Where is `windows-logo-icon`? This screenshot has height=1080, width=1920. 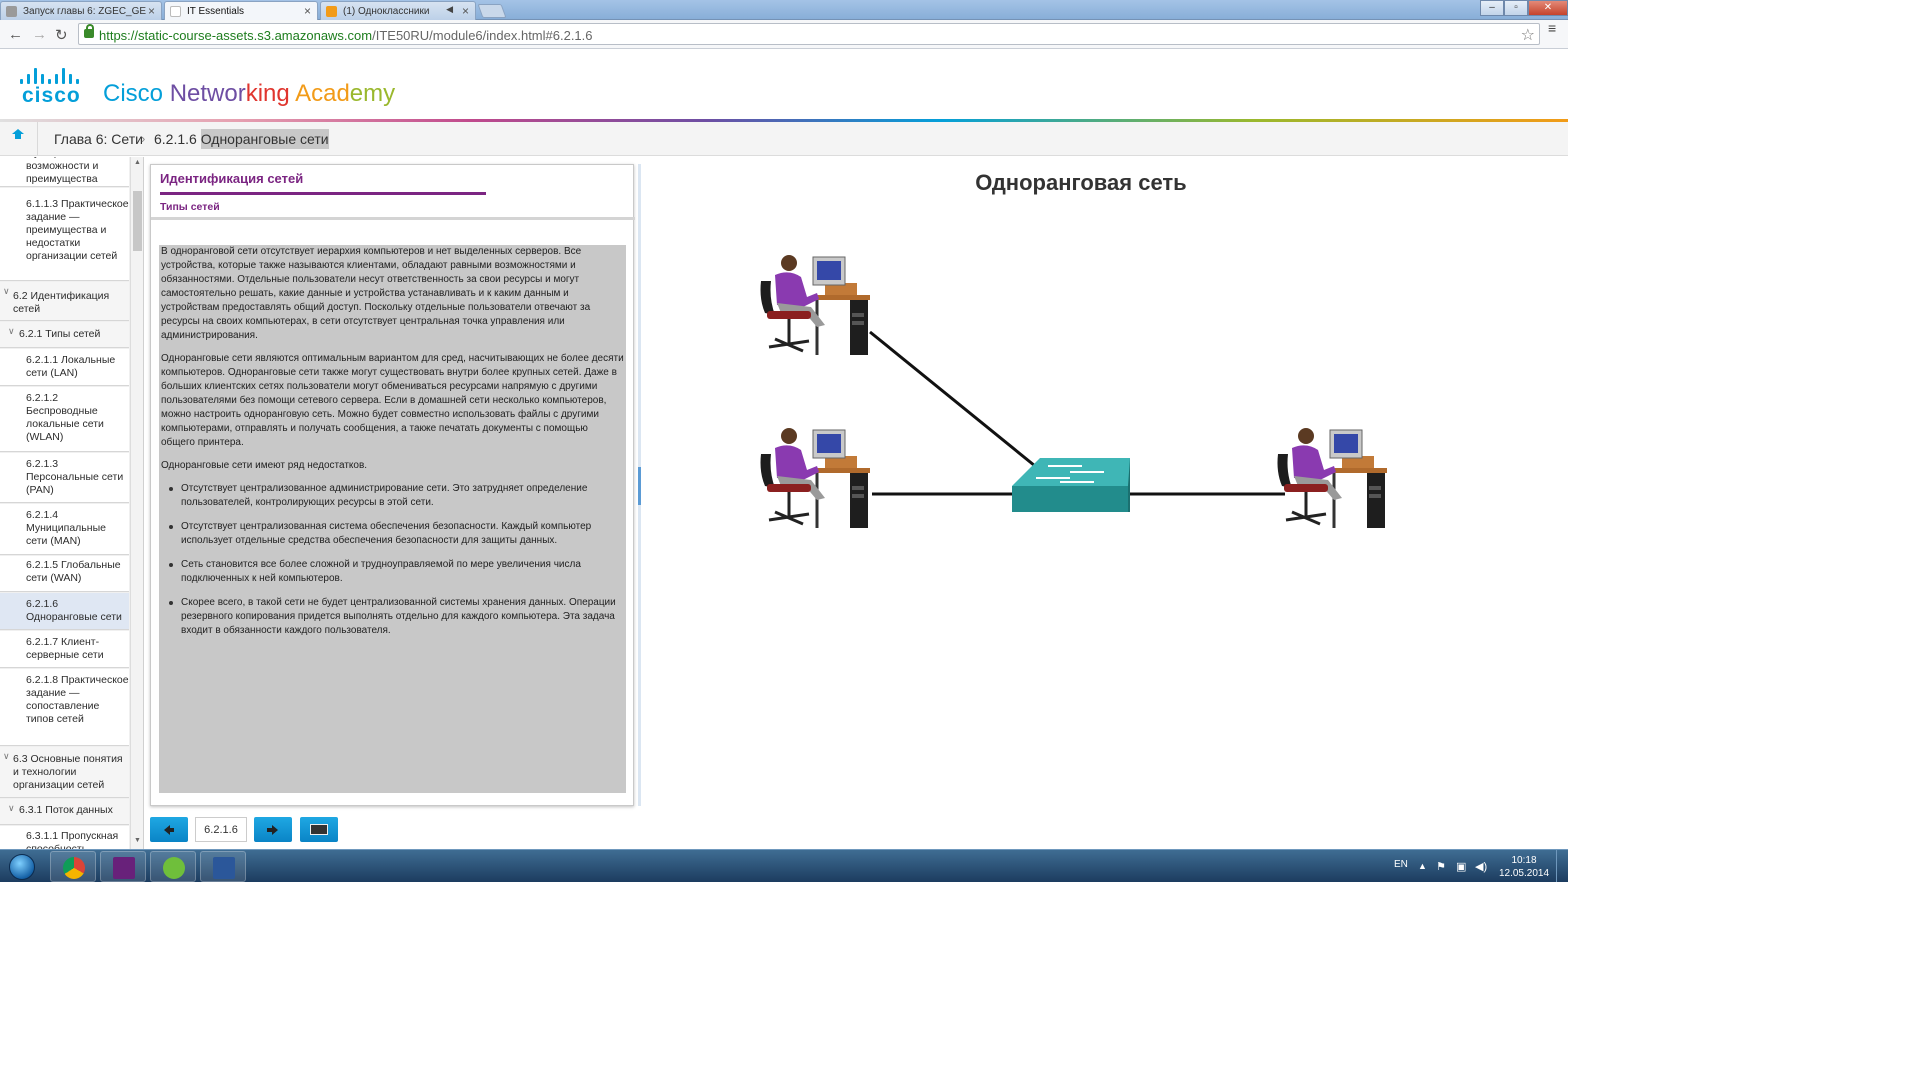 windows-logo-icon is located at coordinates (22, 867).